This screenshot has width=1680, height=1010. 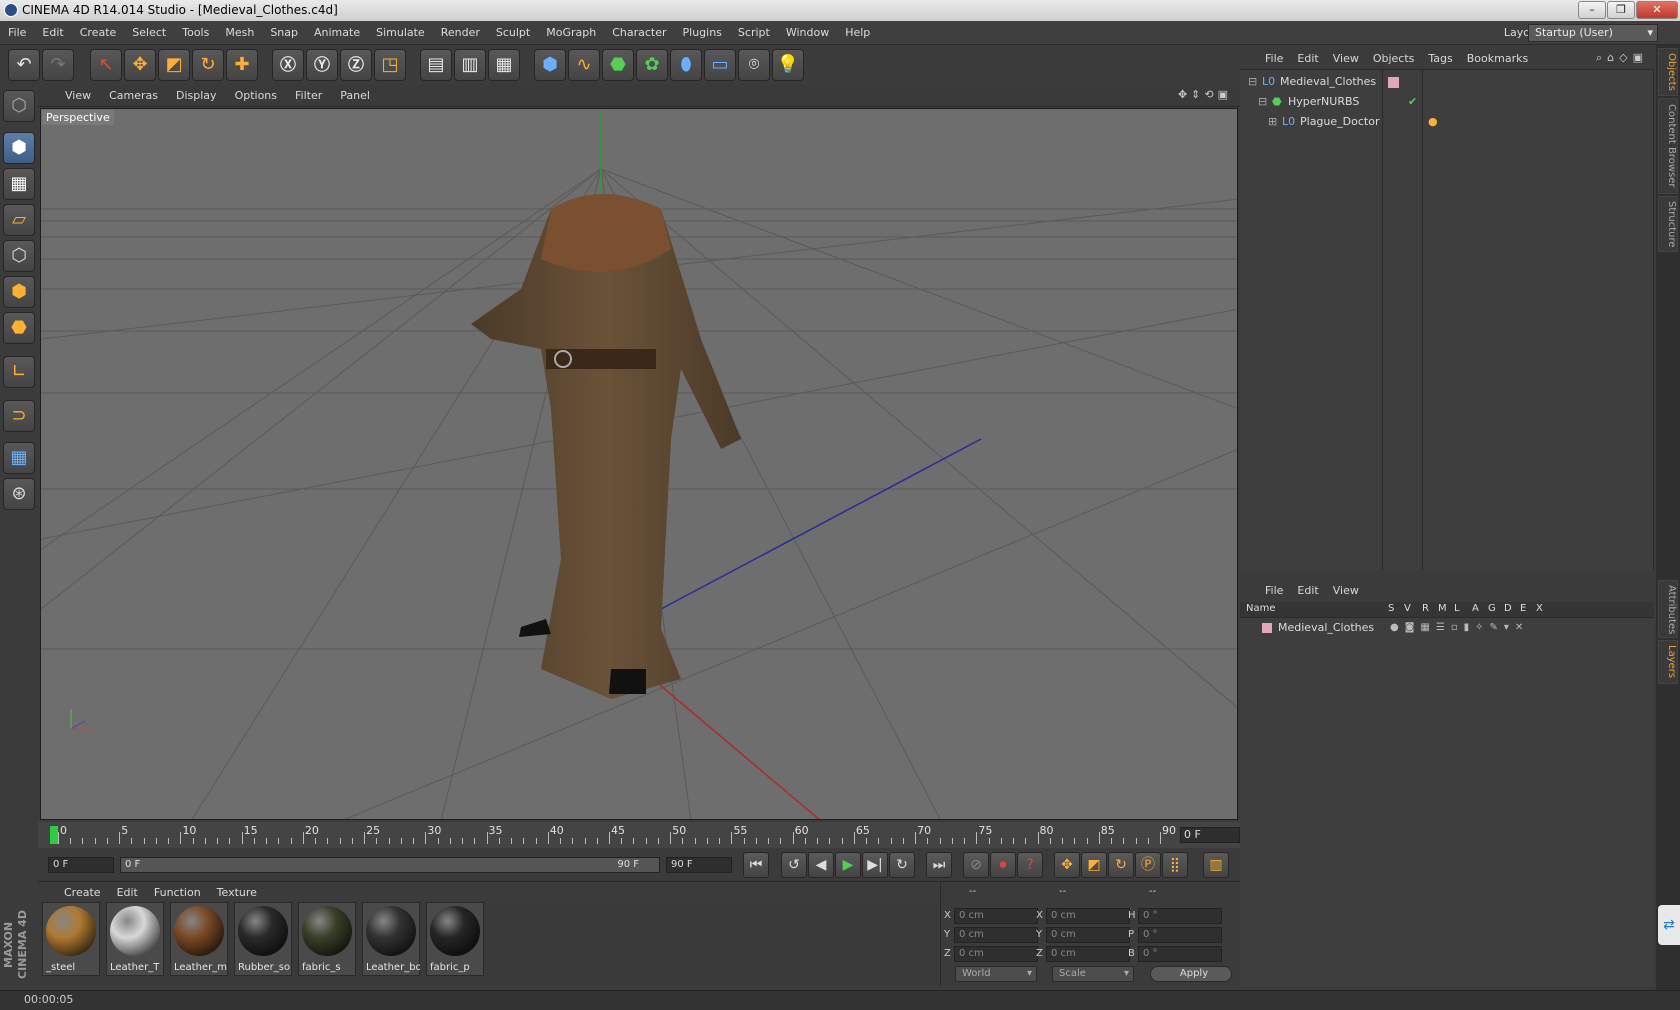 I want to click on layer-column-header: S, so click(x=1391, y=608).